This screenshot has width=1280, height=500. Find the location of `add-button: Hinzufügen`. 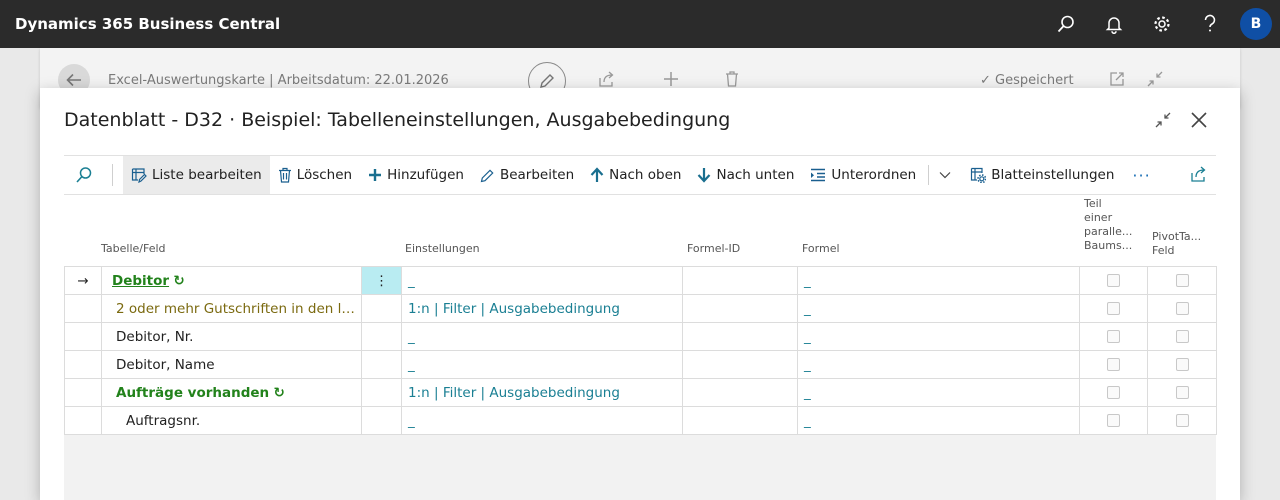

add-button: Hinzufügen is located at coordinates (416, 175).